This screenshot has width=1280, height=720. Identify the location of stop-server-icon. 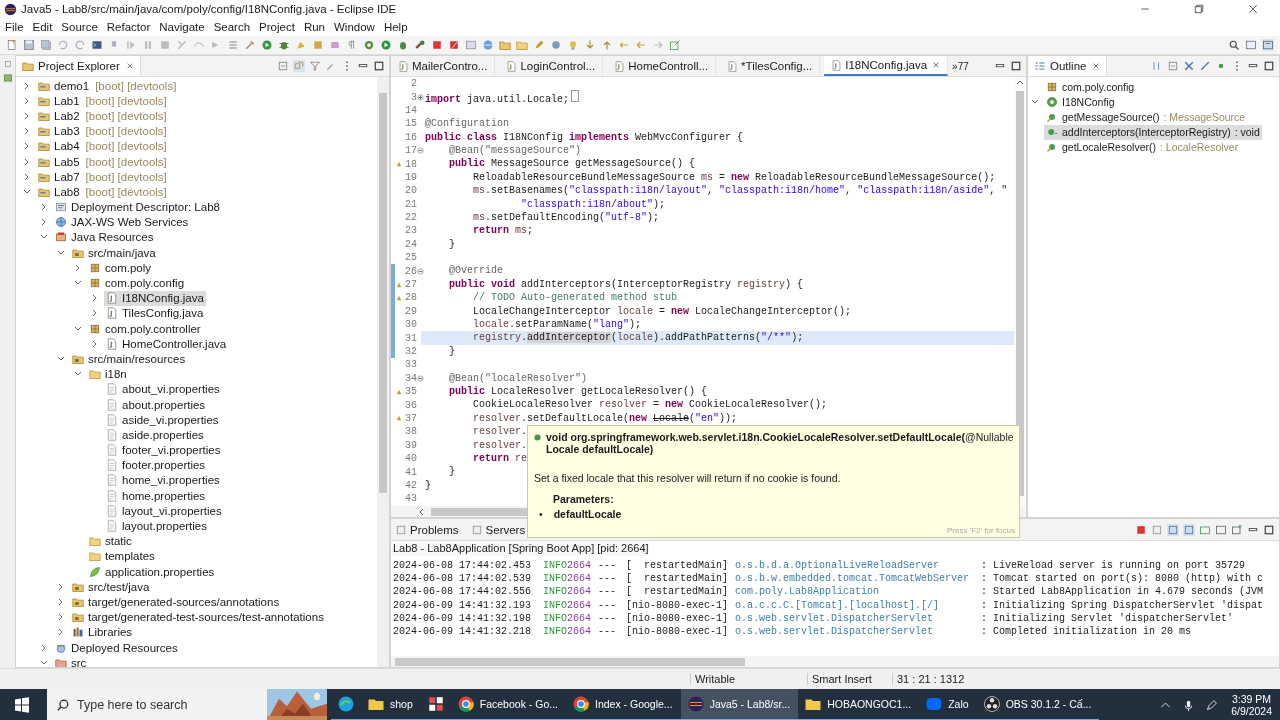
(437, 45).